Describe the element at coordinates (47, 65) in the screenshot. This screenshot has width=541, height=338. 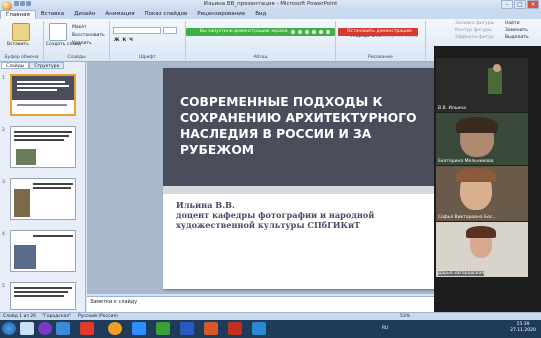
I see `tab-outline: Структура` at that location.